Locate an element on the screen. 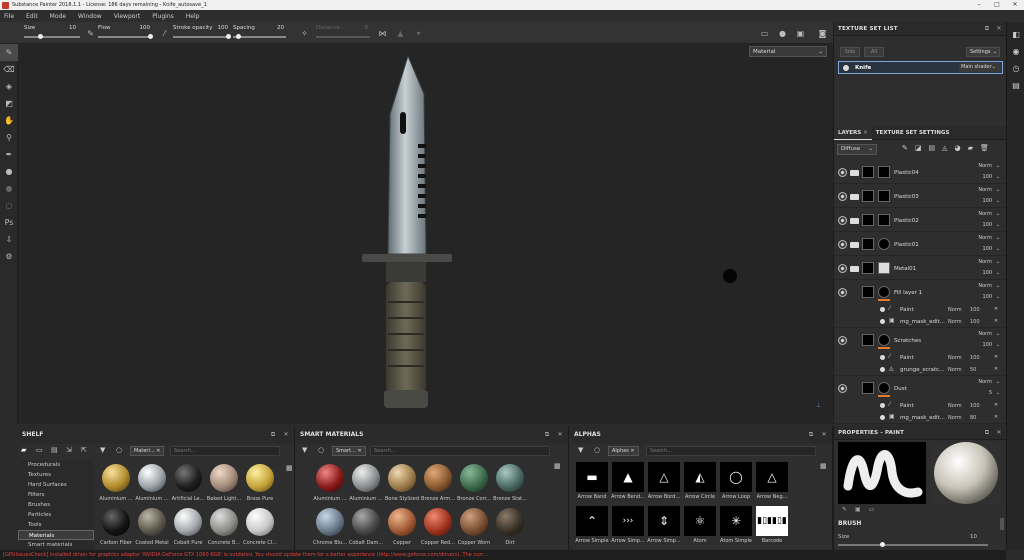 The height and width of the screenshot is (560, 1024). atom-icon: ⚛ is located at coordinates (700, 521).